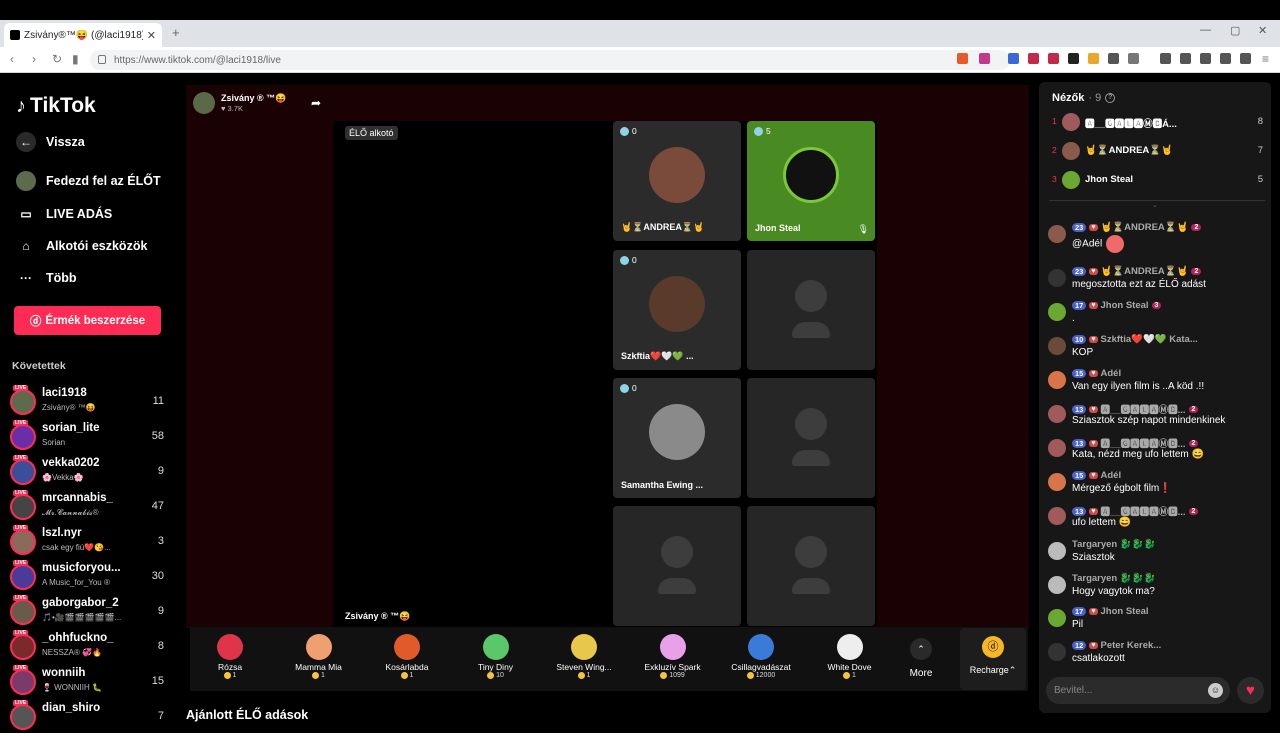 The height and width of the screenshot is (733, 1280). Describe the element at coordinates (1250, 690) in the screenshot. I see `like-heart-icon: ♥` at that location.